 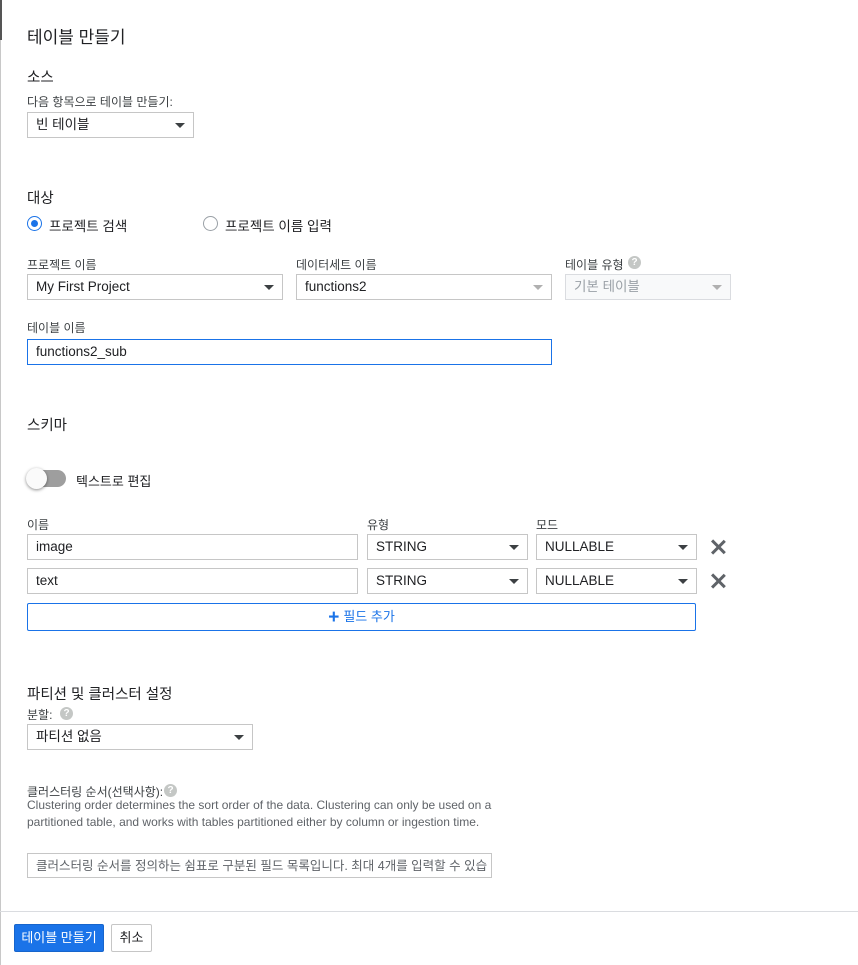 I want to click on dataset-name-label: 데이터세트 이름, so click(x=336, y=265).